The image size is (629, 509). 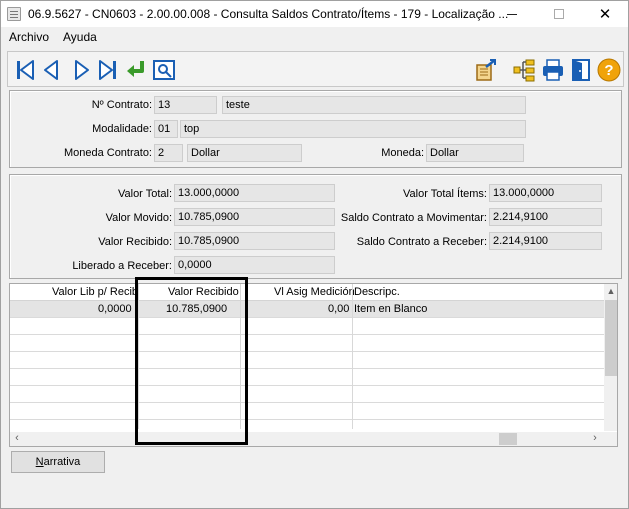 I want to click on close-icon: ✕, so click(x=605, y=14).